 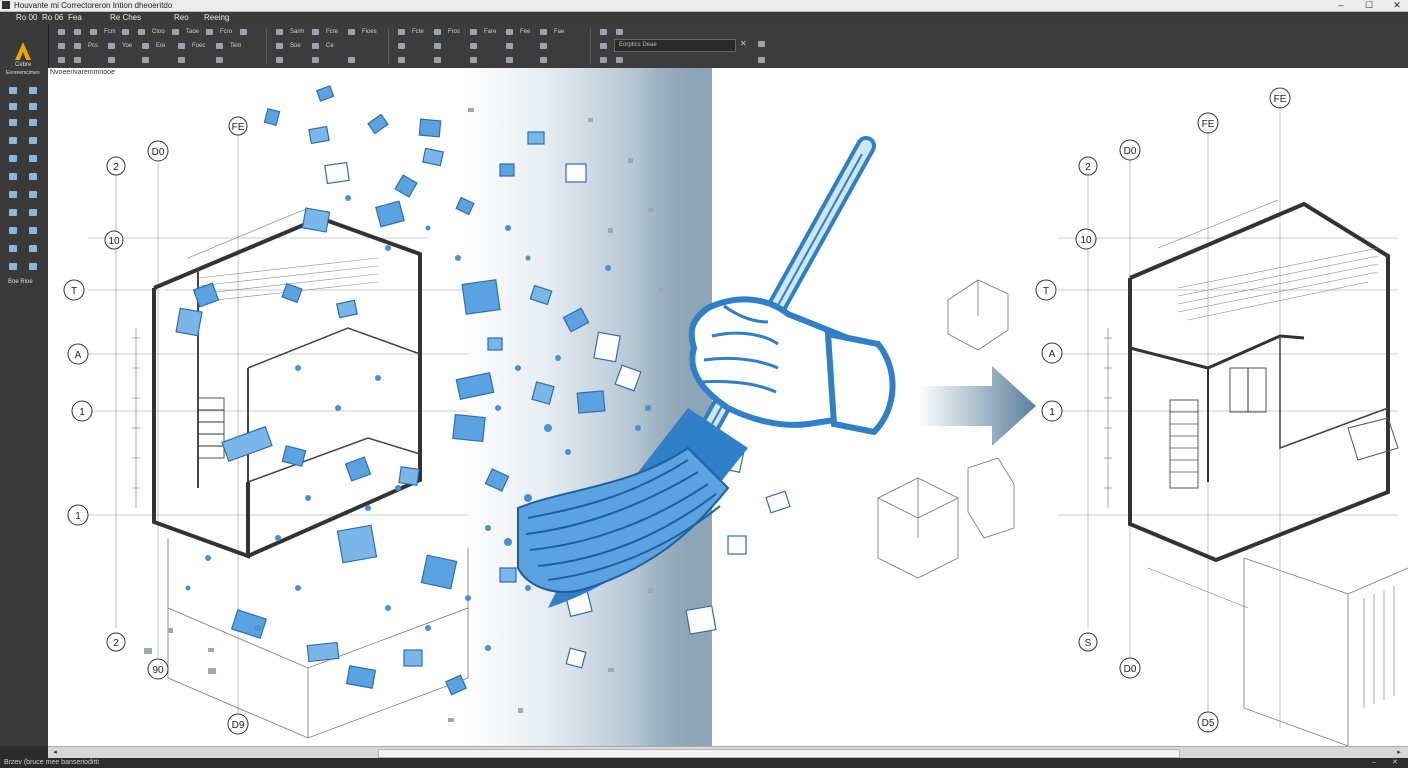 What do you see at coordinates (543, 46) in the screenshot?
I see `polar-icon` at bounding box center [543, 46].